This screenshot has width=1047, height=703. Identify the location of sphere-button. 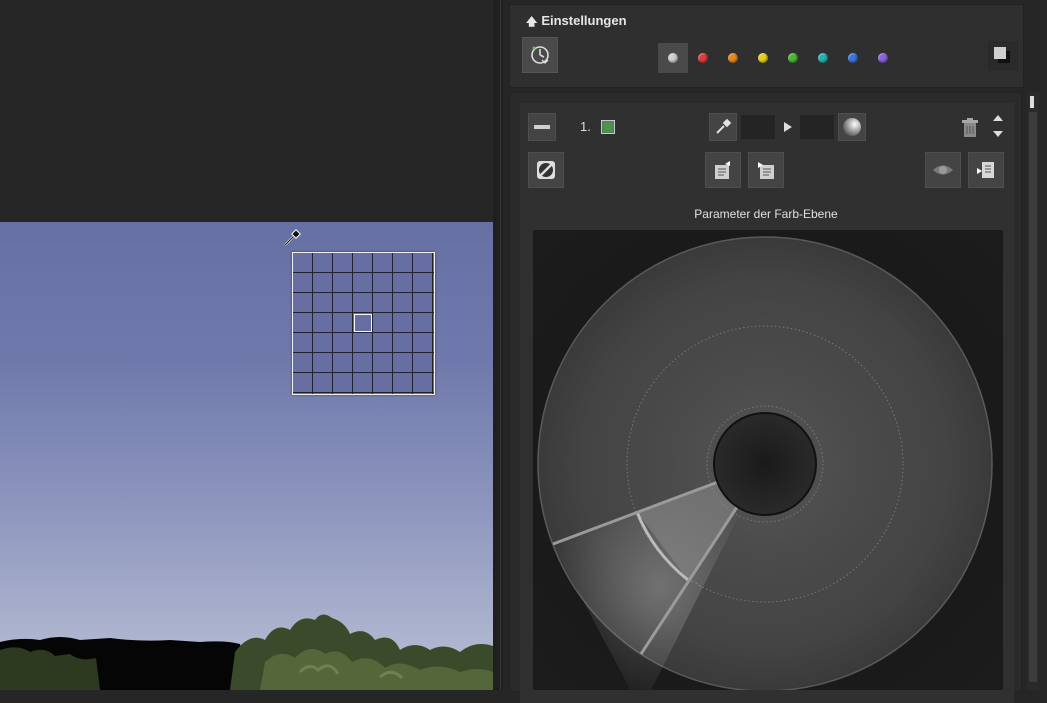
(852, 127).